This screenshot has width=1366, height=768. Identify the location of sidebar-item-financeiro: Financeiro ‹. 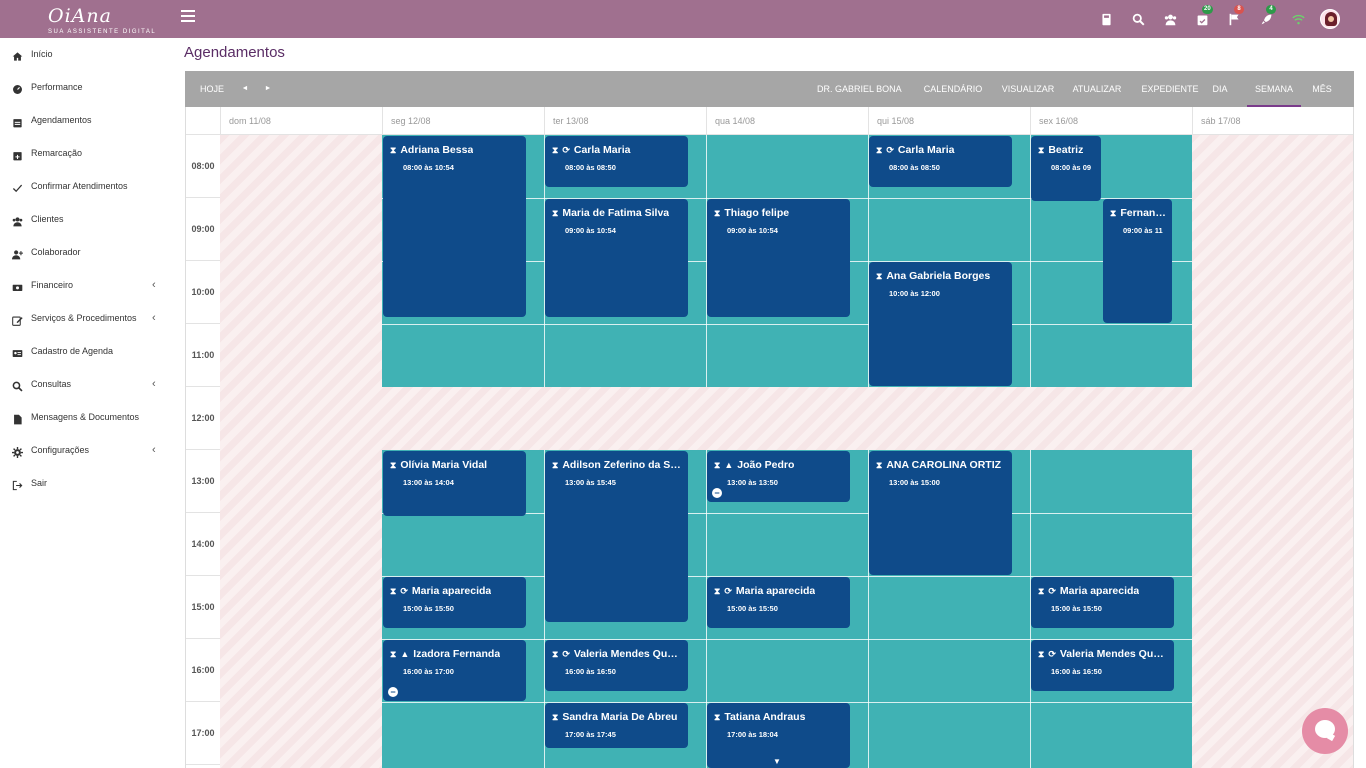
(87, 286).